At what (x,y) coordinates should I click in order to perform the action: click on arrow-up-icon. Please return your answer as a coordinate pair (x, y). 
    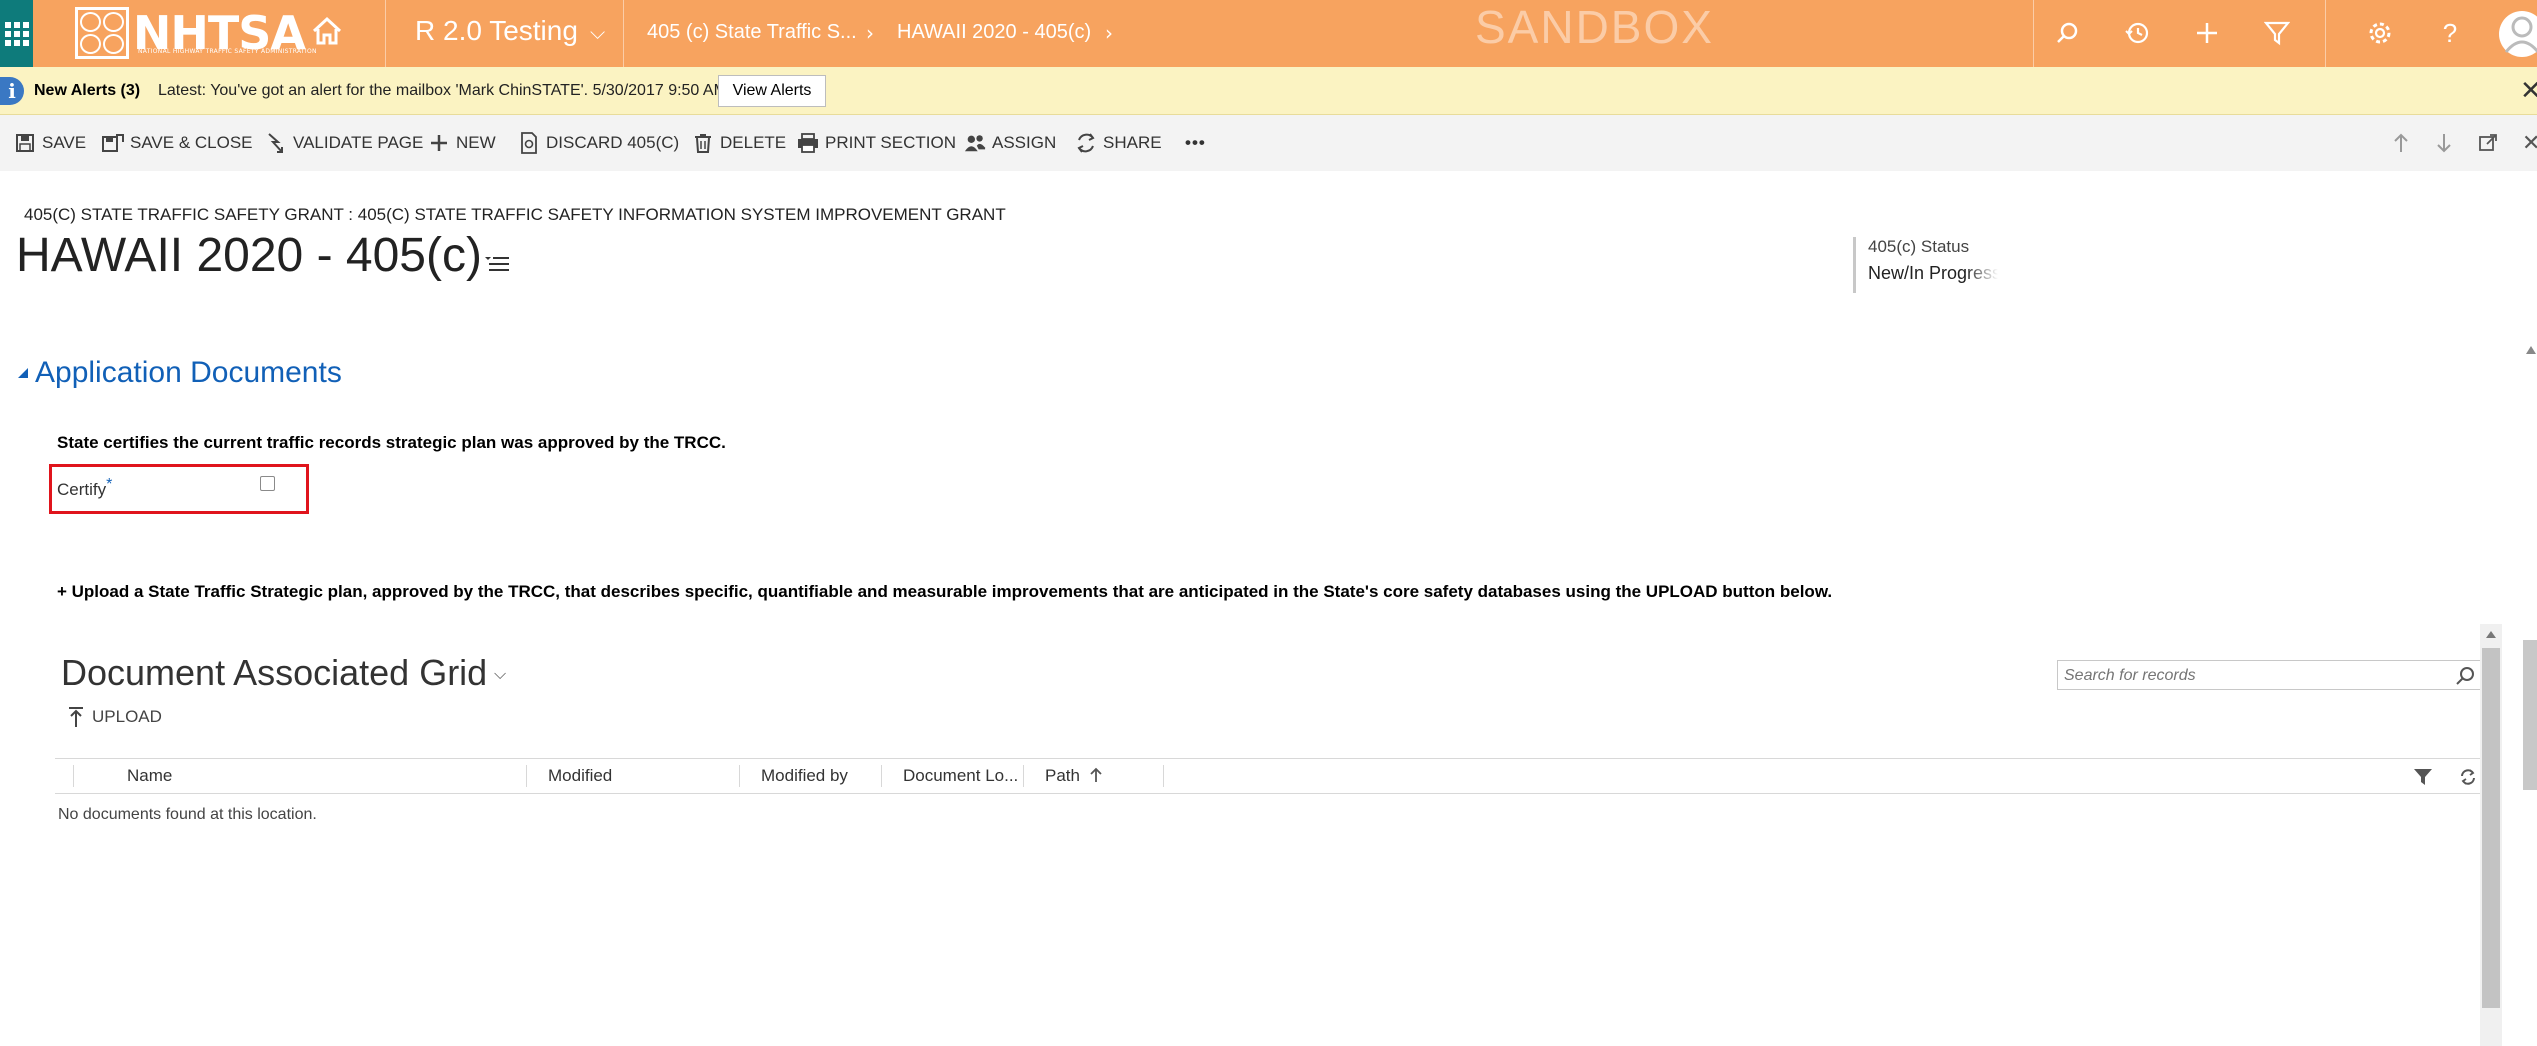
    Looking at the image, I should click on (2401, 143).